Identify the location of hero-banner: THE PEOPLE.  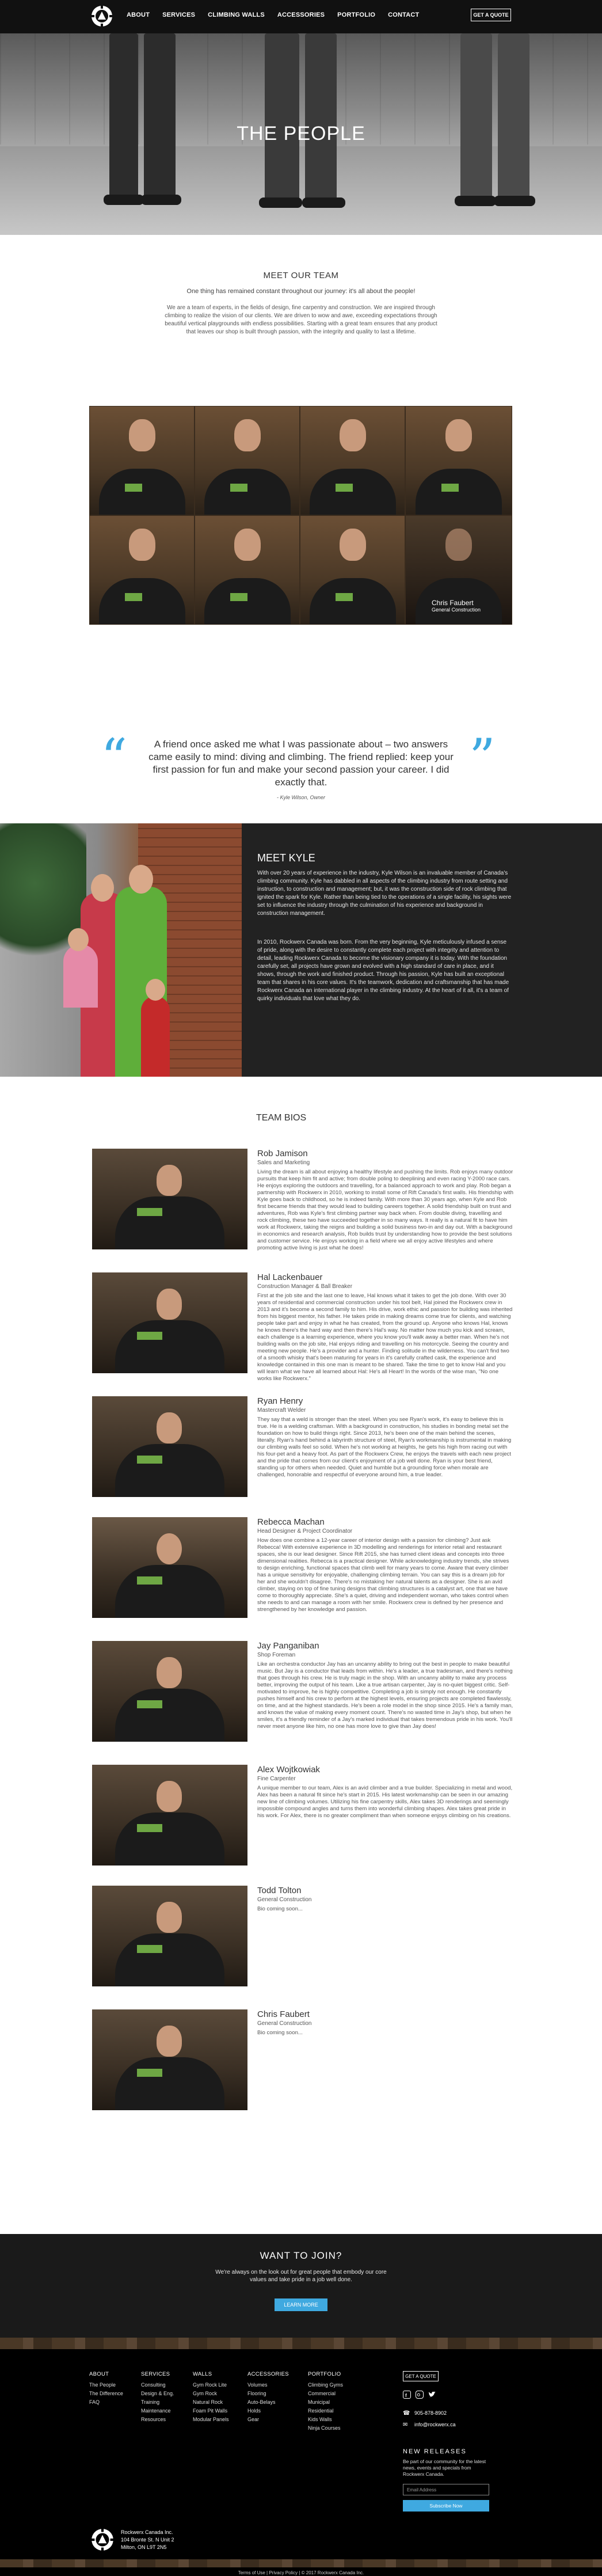
(301, 134).